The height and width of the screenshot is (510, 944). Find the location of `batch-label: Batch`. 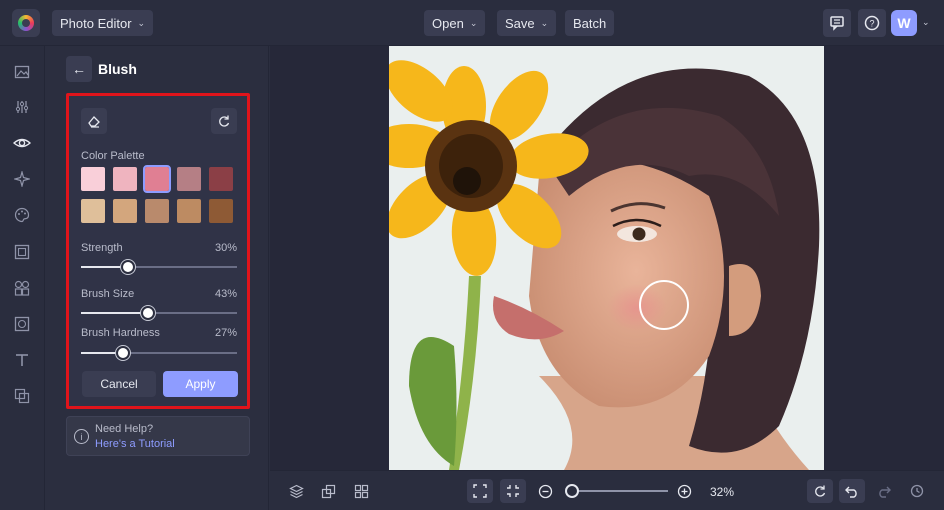

batch-label: Batch is located at coordinates (590, 23).